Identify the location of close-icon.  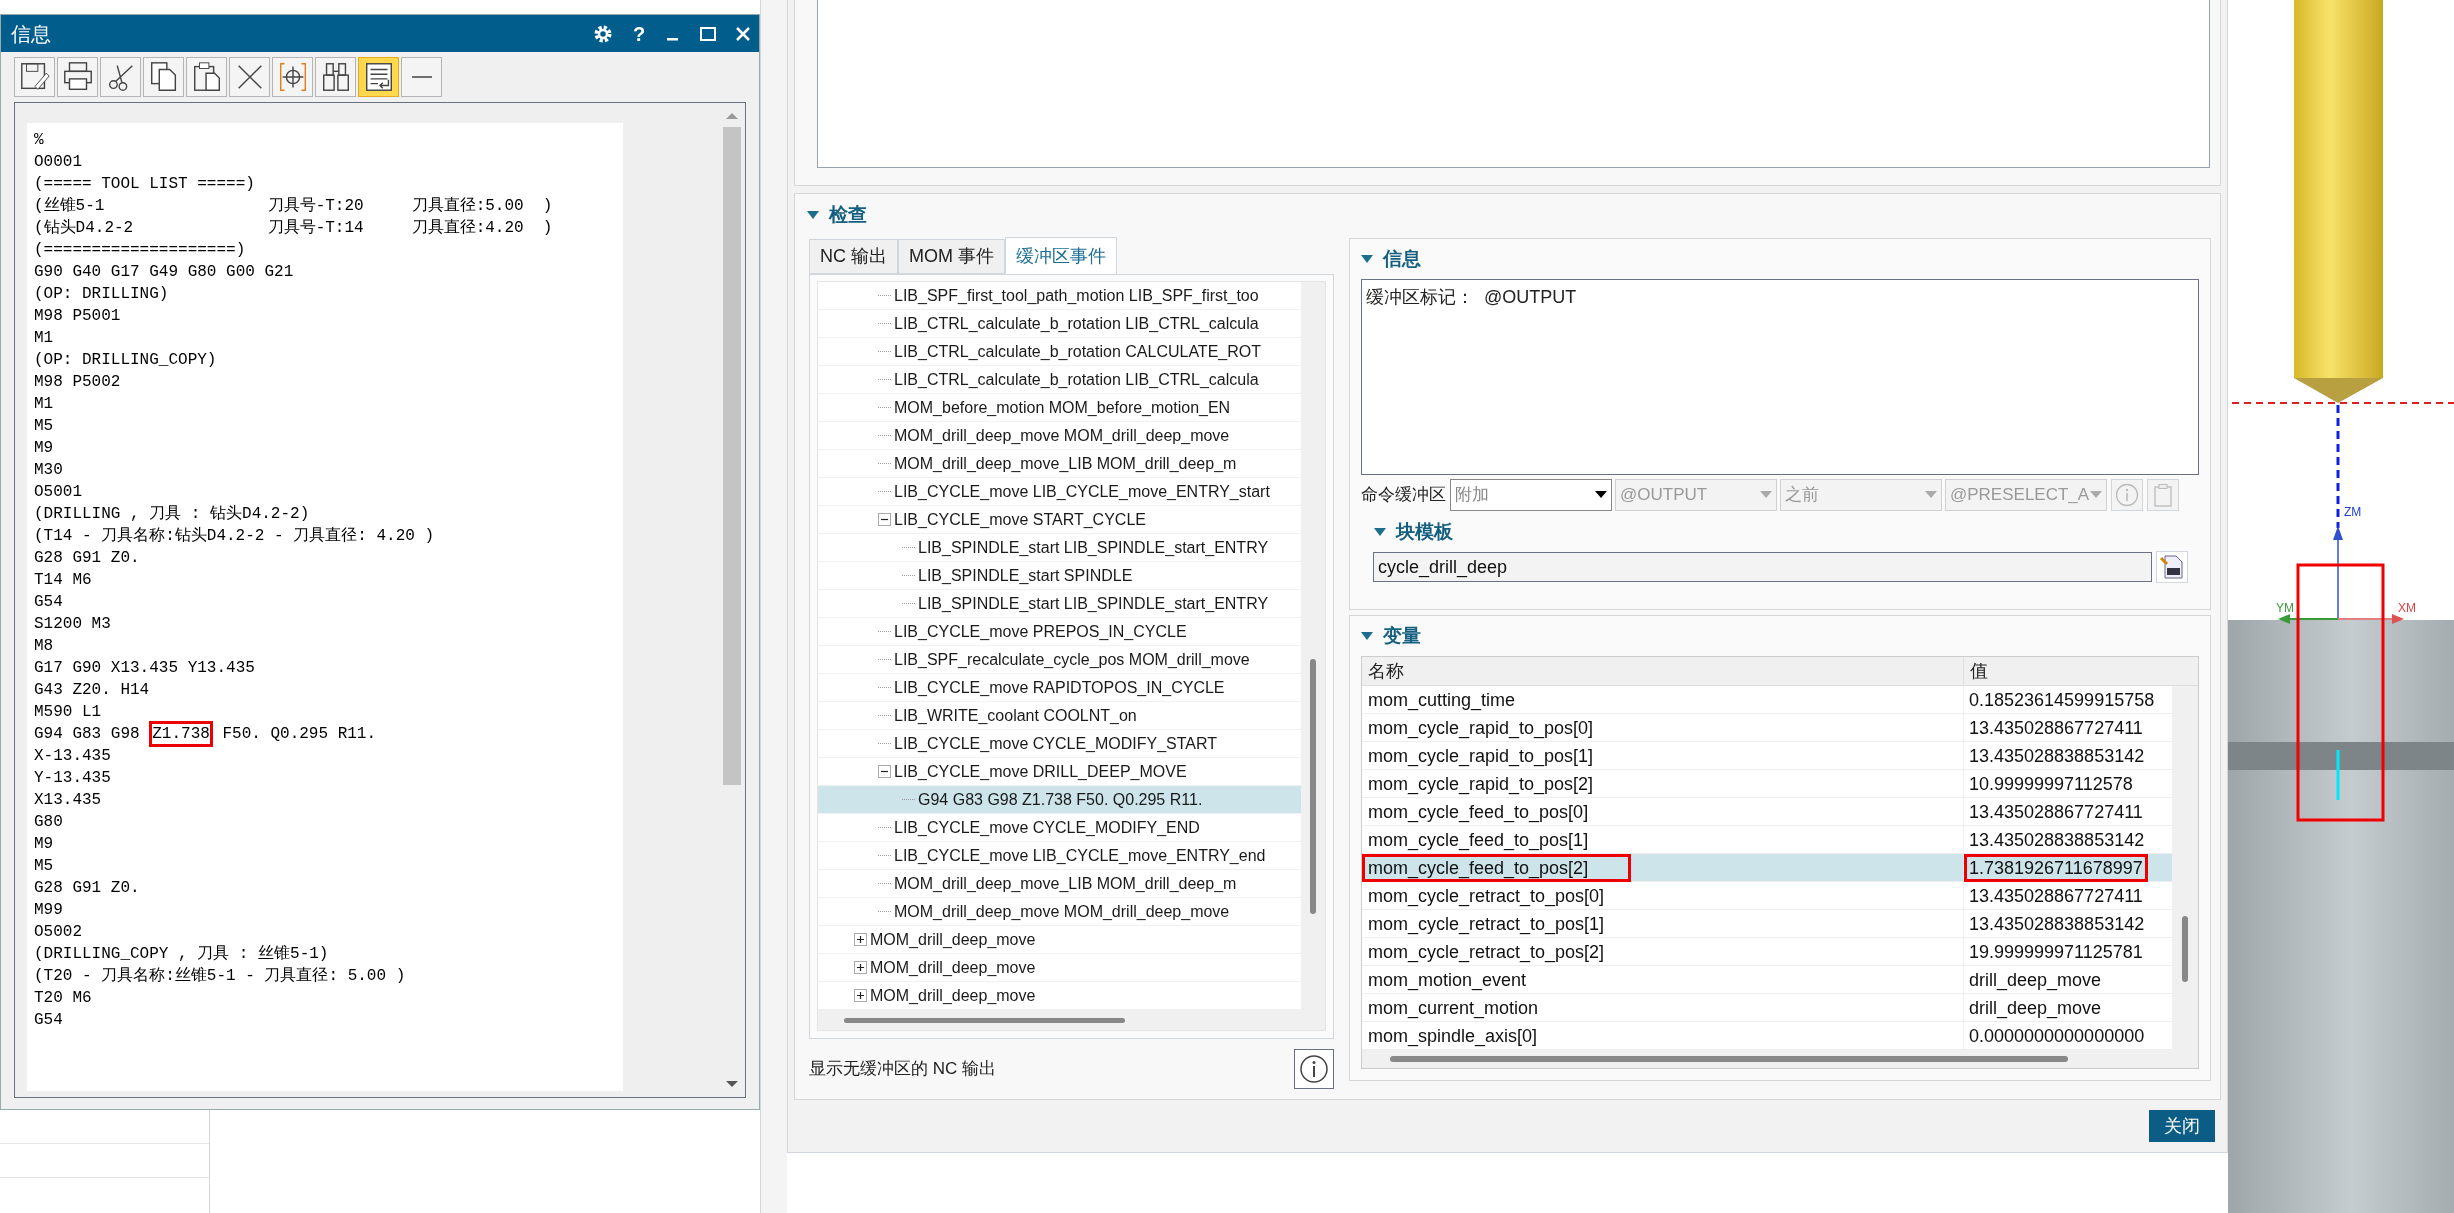
(743, 33).